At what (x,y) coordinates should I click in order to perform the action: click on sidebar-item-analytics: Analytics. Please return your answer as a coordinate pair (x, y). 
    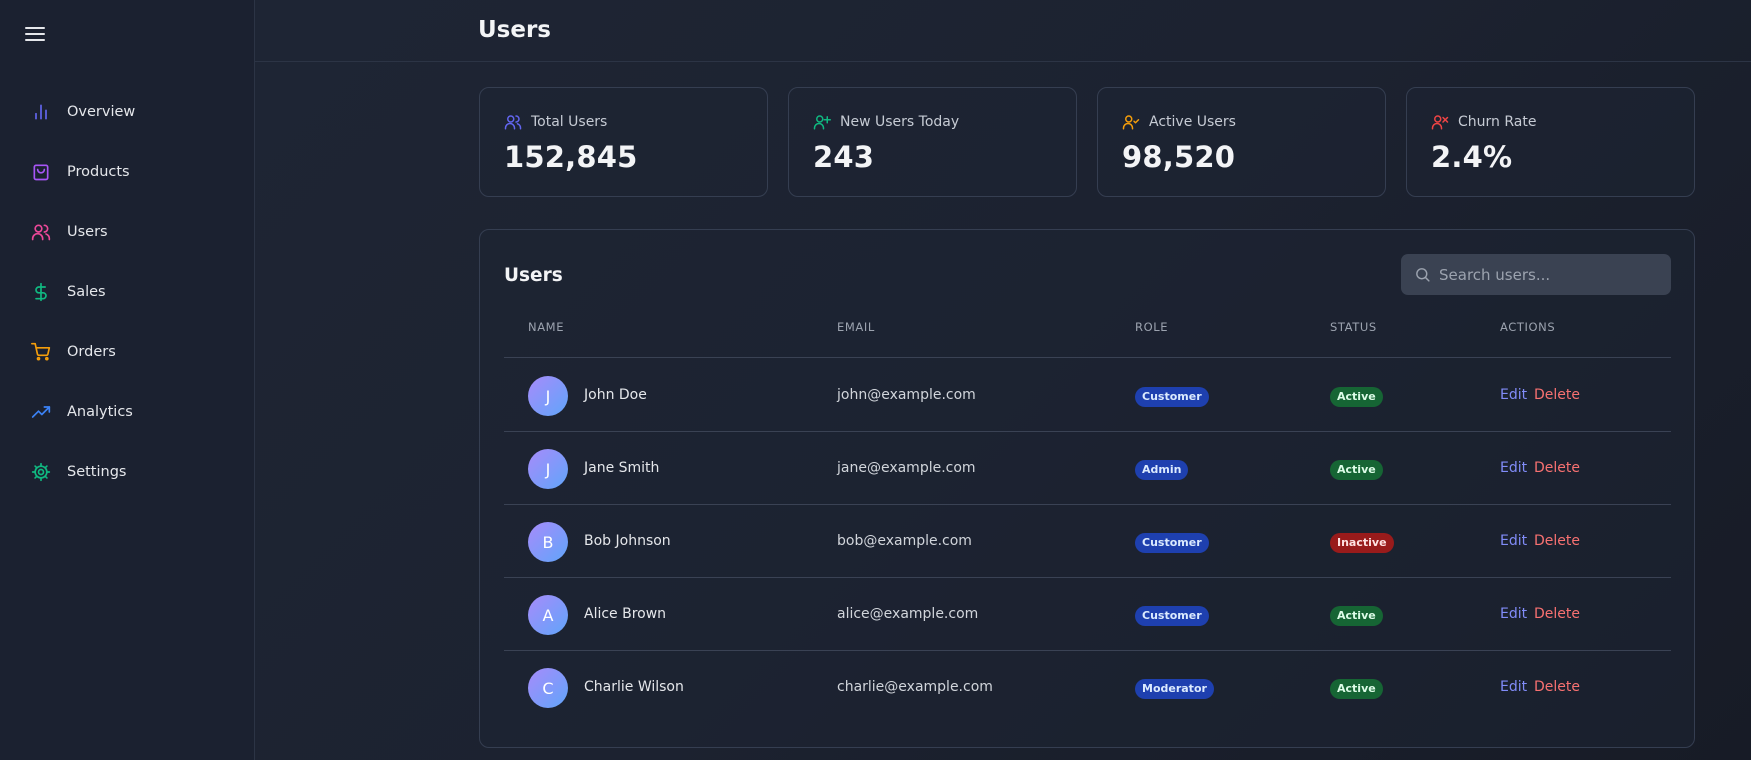
    Looking at the image, I should click on (127, 412).